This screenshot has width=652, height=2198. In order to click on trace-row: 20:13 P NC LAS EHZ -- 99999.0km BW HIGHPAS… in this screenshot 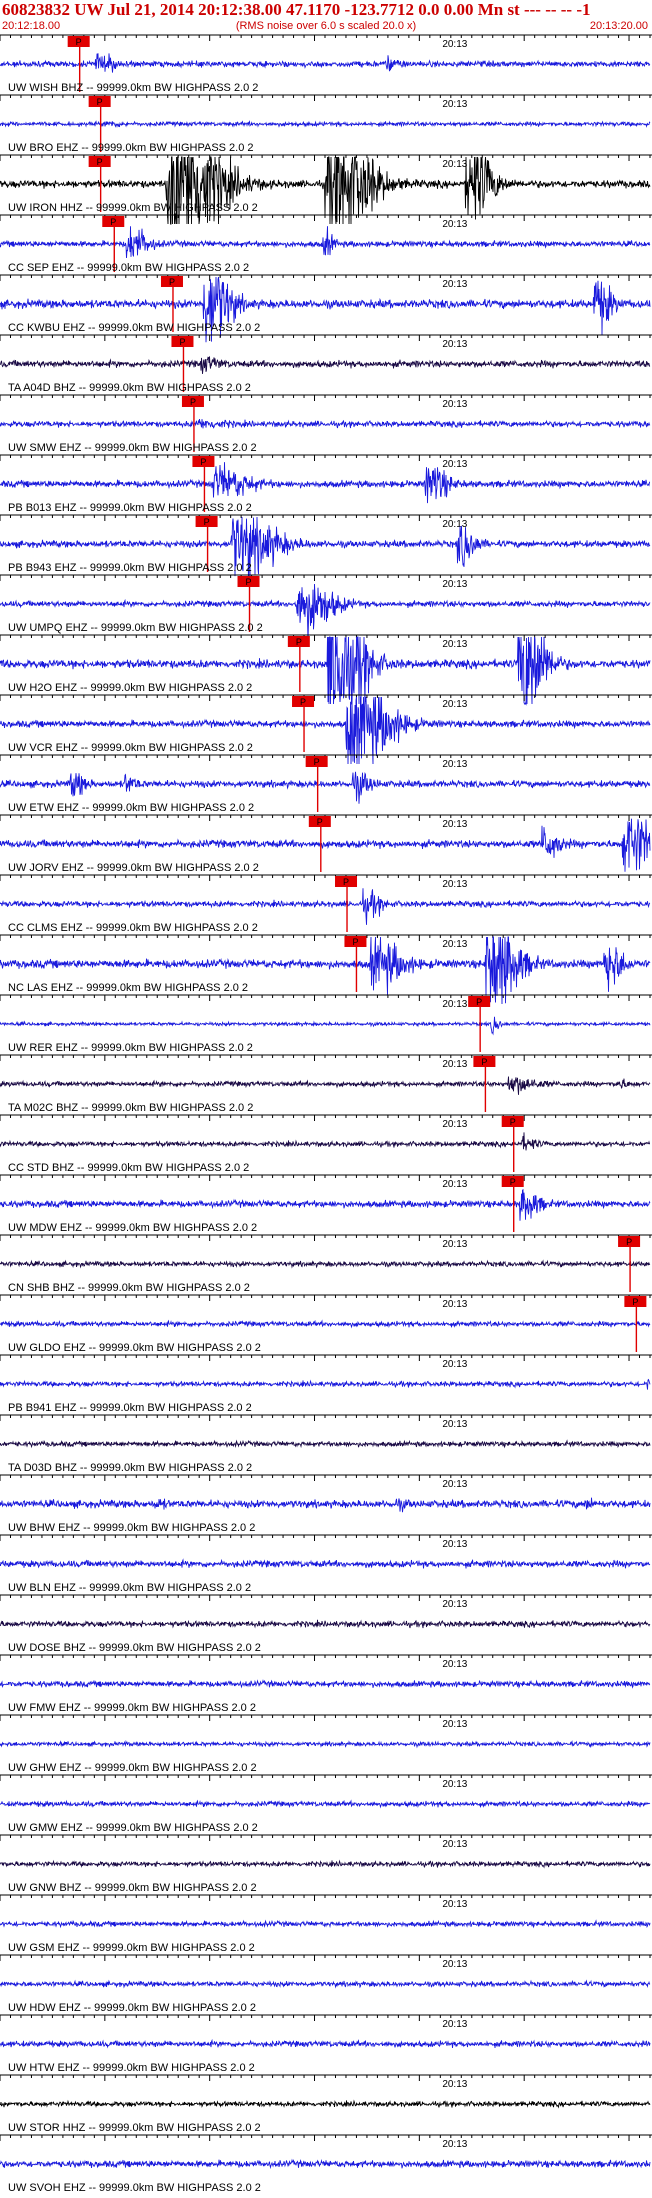, I will do `click(326, 969)`.